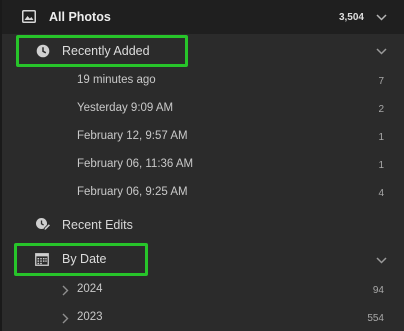  I want to click on list-item-count: 2, so click(381, 109).